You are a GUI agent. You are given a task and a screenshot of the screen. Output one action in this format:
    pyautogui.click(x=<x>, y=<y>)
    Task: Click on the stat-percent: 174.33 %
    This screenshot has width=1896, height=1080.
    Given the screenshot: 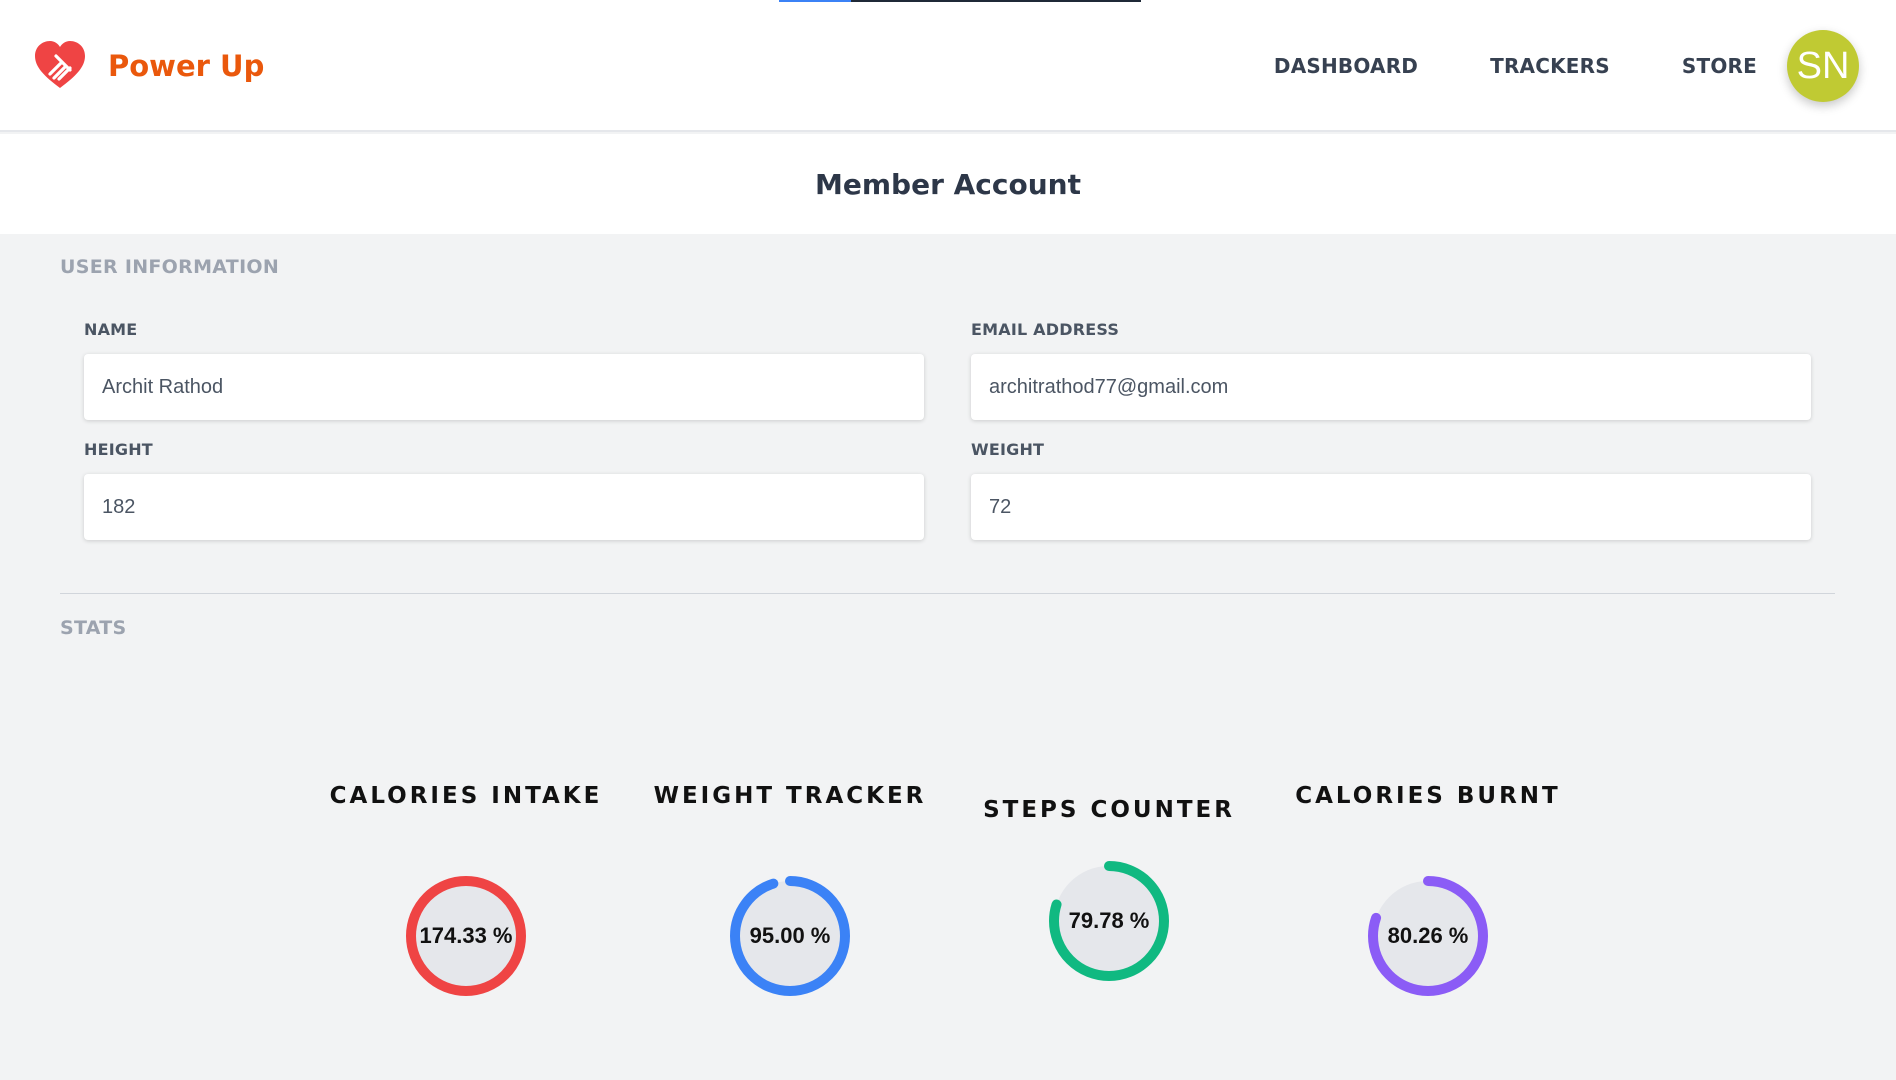 What is the action you would take?
    pyautogui.click(x=466, y=935)
    